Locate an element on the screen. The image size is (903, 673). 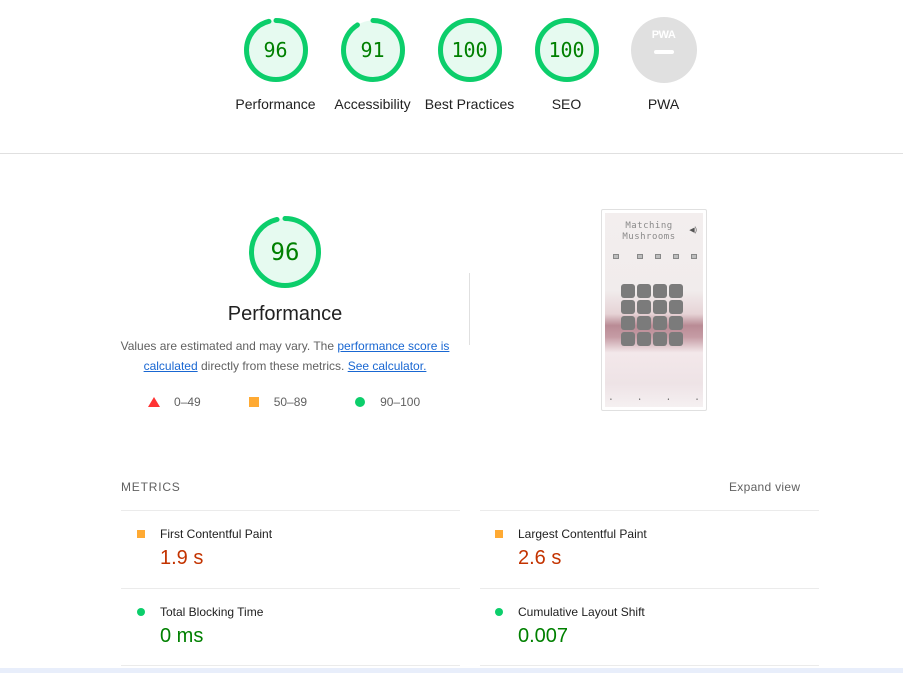
gauge-pwa: PWA PWA is located at coordinates (663, 65).